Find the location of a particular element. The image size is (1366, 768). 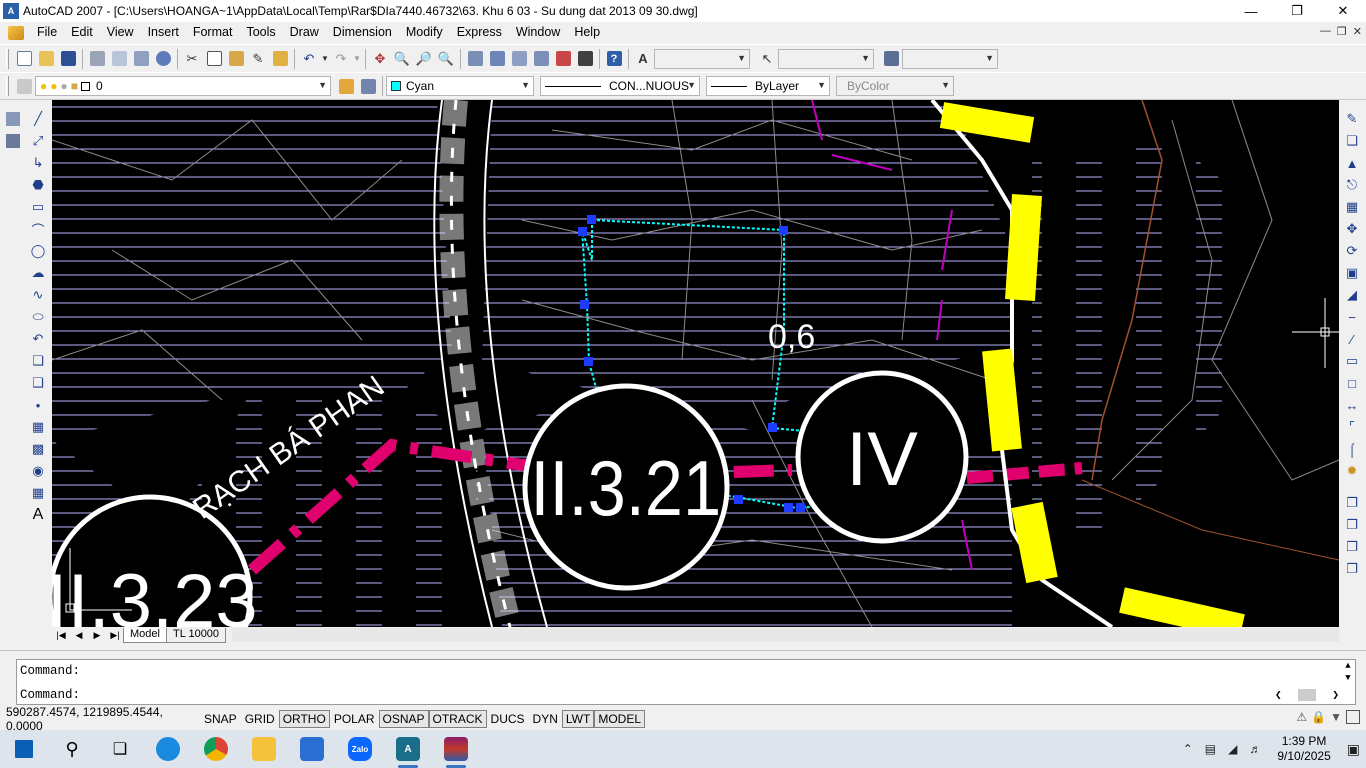

layer-combo: ● ● ● ■ 0 ▼ is located at coordinates (183, 86).